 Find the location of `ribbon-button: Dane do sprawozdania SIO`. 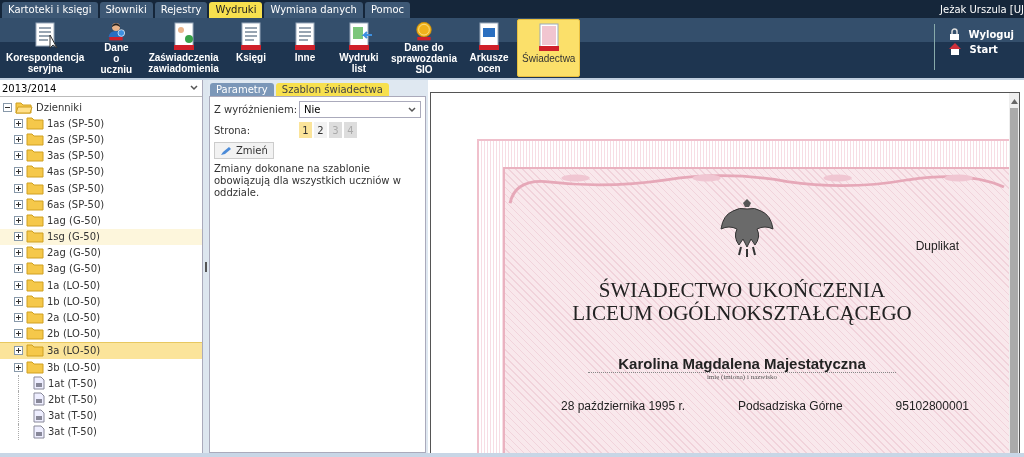

ribbon-button: Dane do sprawozdania SIO is located at coordinates (424, 48).